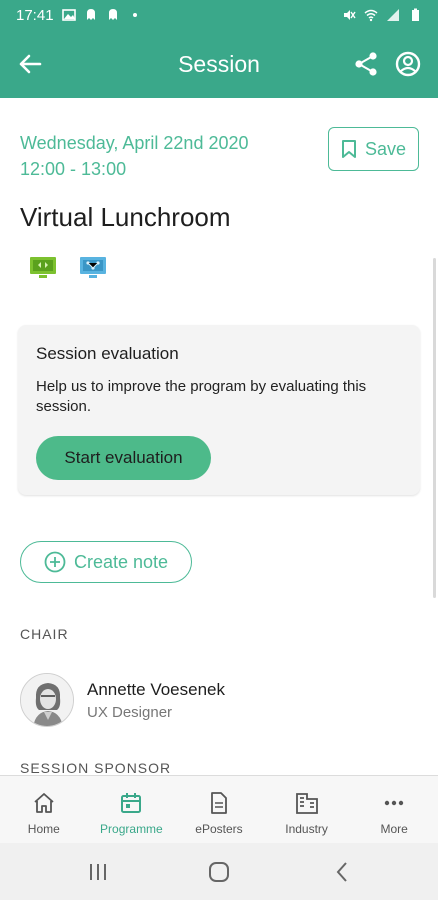  Describe the element at coordinates (131, 829) in the screenshot. I see `nav-label-programme: Programme` at that location.